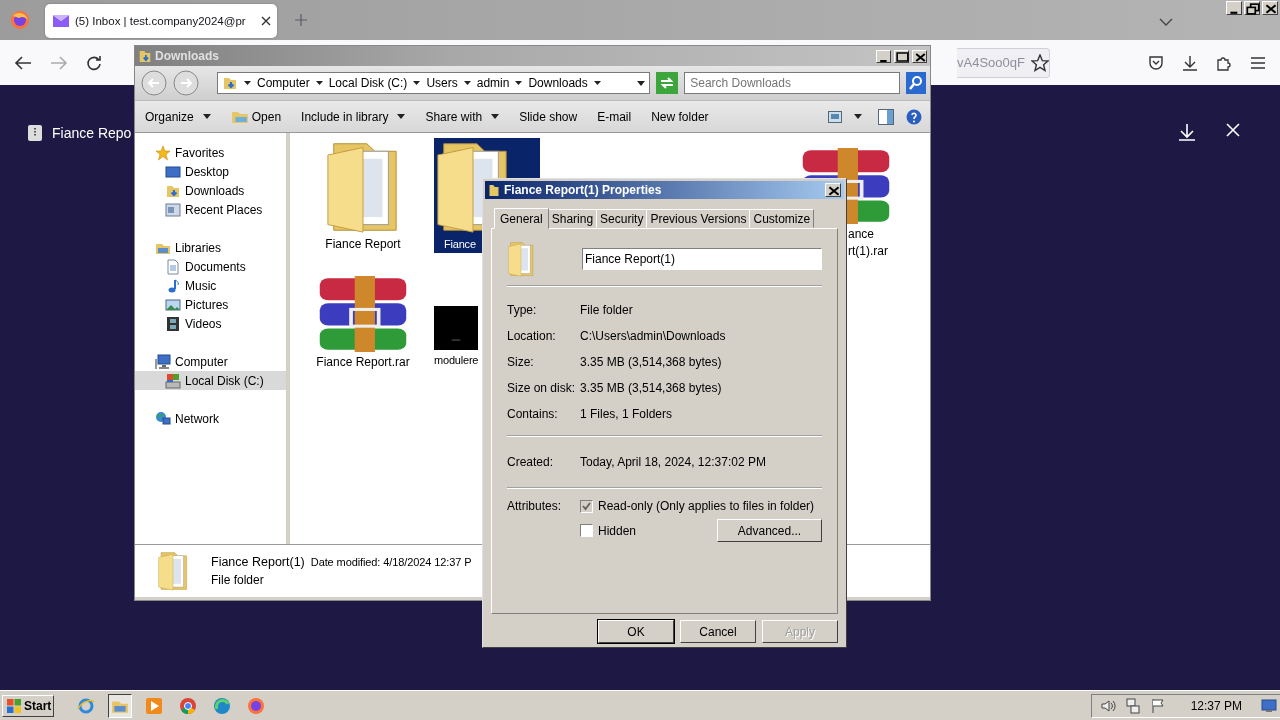  What do you see at coordinates (916, 83) in the screenshot?
I see `search-icon` at bounding box center [916, 83].